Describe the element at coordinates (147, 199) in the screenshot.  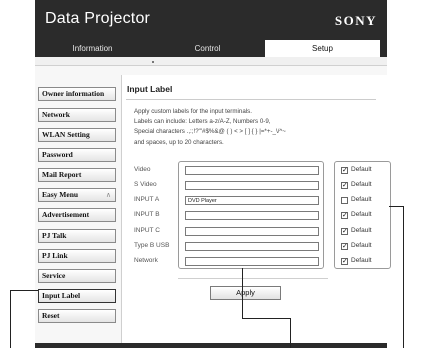
I see `row-label-input-a: INPUT A` at that location.